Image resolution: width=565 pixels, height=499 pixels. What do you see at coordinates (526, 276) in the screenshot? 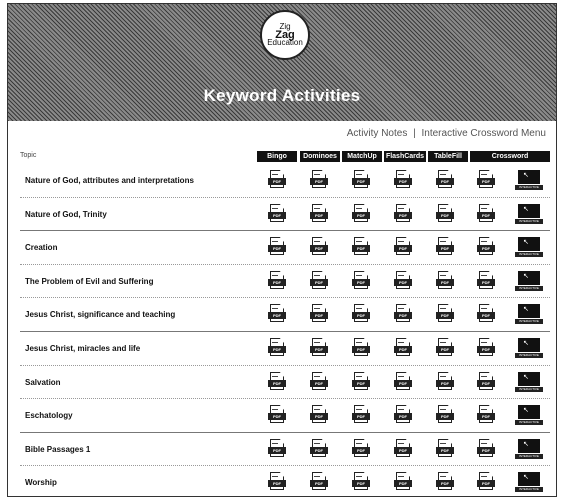
I see `cursor-icon: ↖` at bounding box center [526, 276].